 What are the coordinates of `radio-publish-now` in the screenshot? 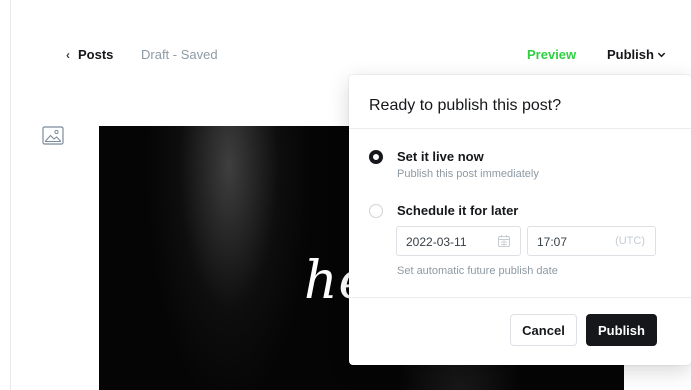 It's located at (376, 157).